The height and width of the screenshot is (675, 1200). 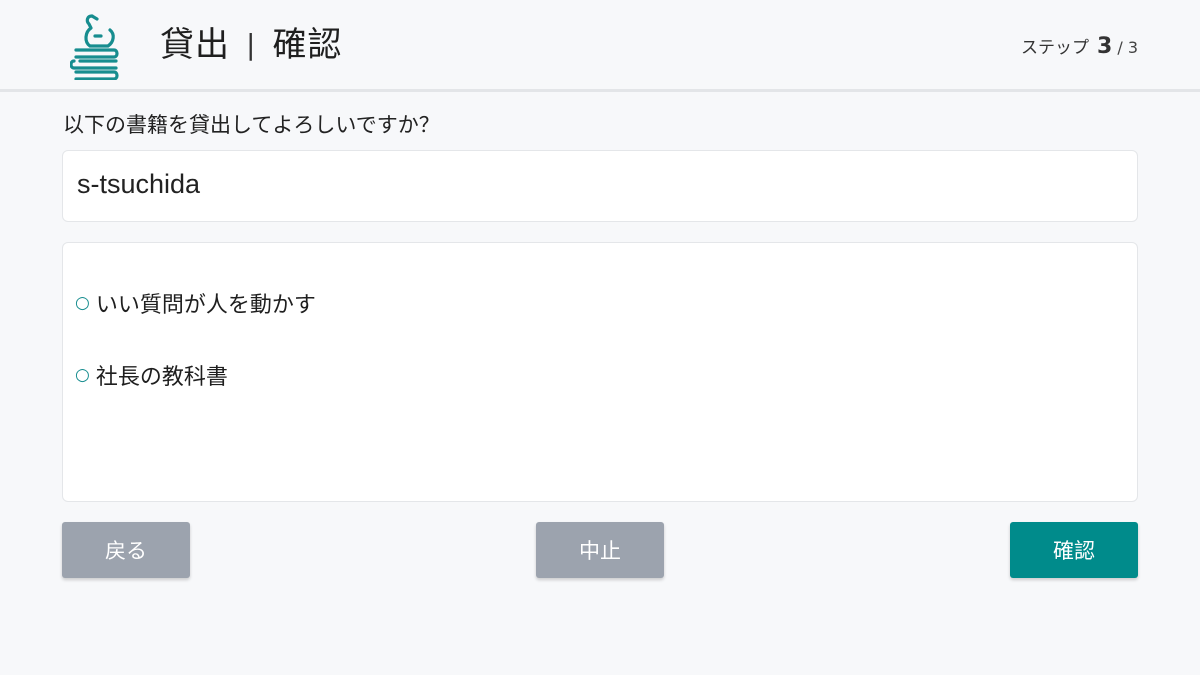 I want to click on list-item: ○ いい質問が人を動かす, so click(x=195, y=303).